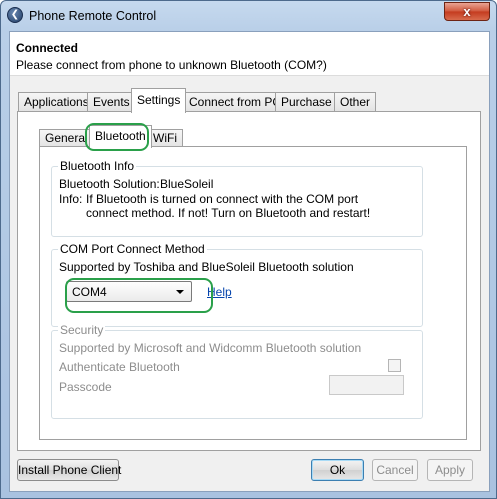 The height and width of the screenshot is (499, 497). What do you see at coordinates (165, 138) in the screenshot?
I see `subtab-wifi: WiFi` at bounding box center [165, 138].